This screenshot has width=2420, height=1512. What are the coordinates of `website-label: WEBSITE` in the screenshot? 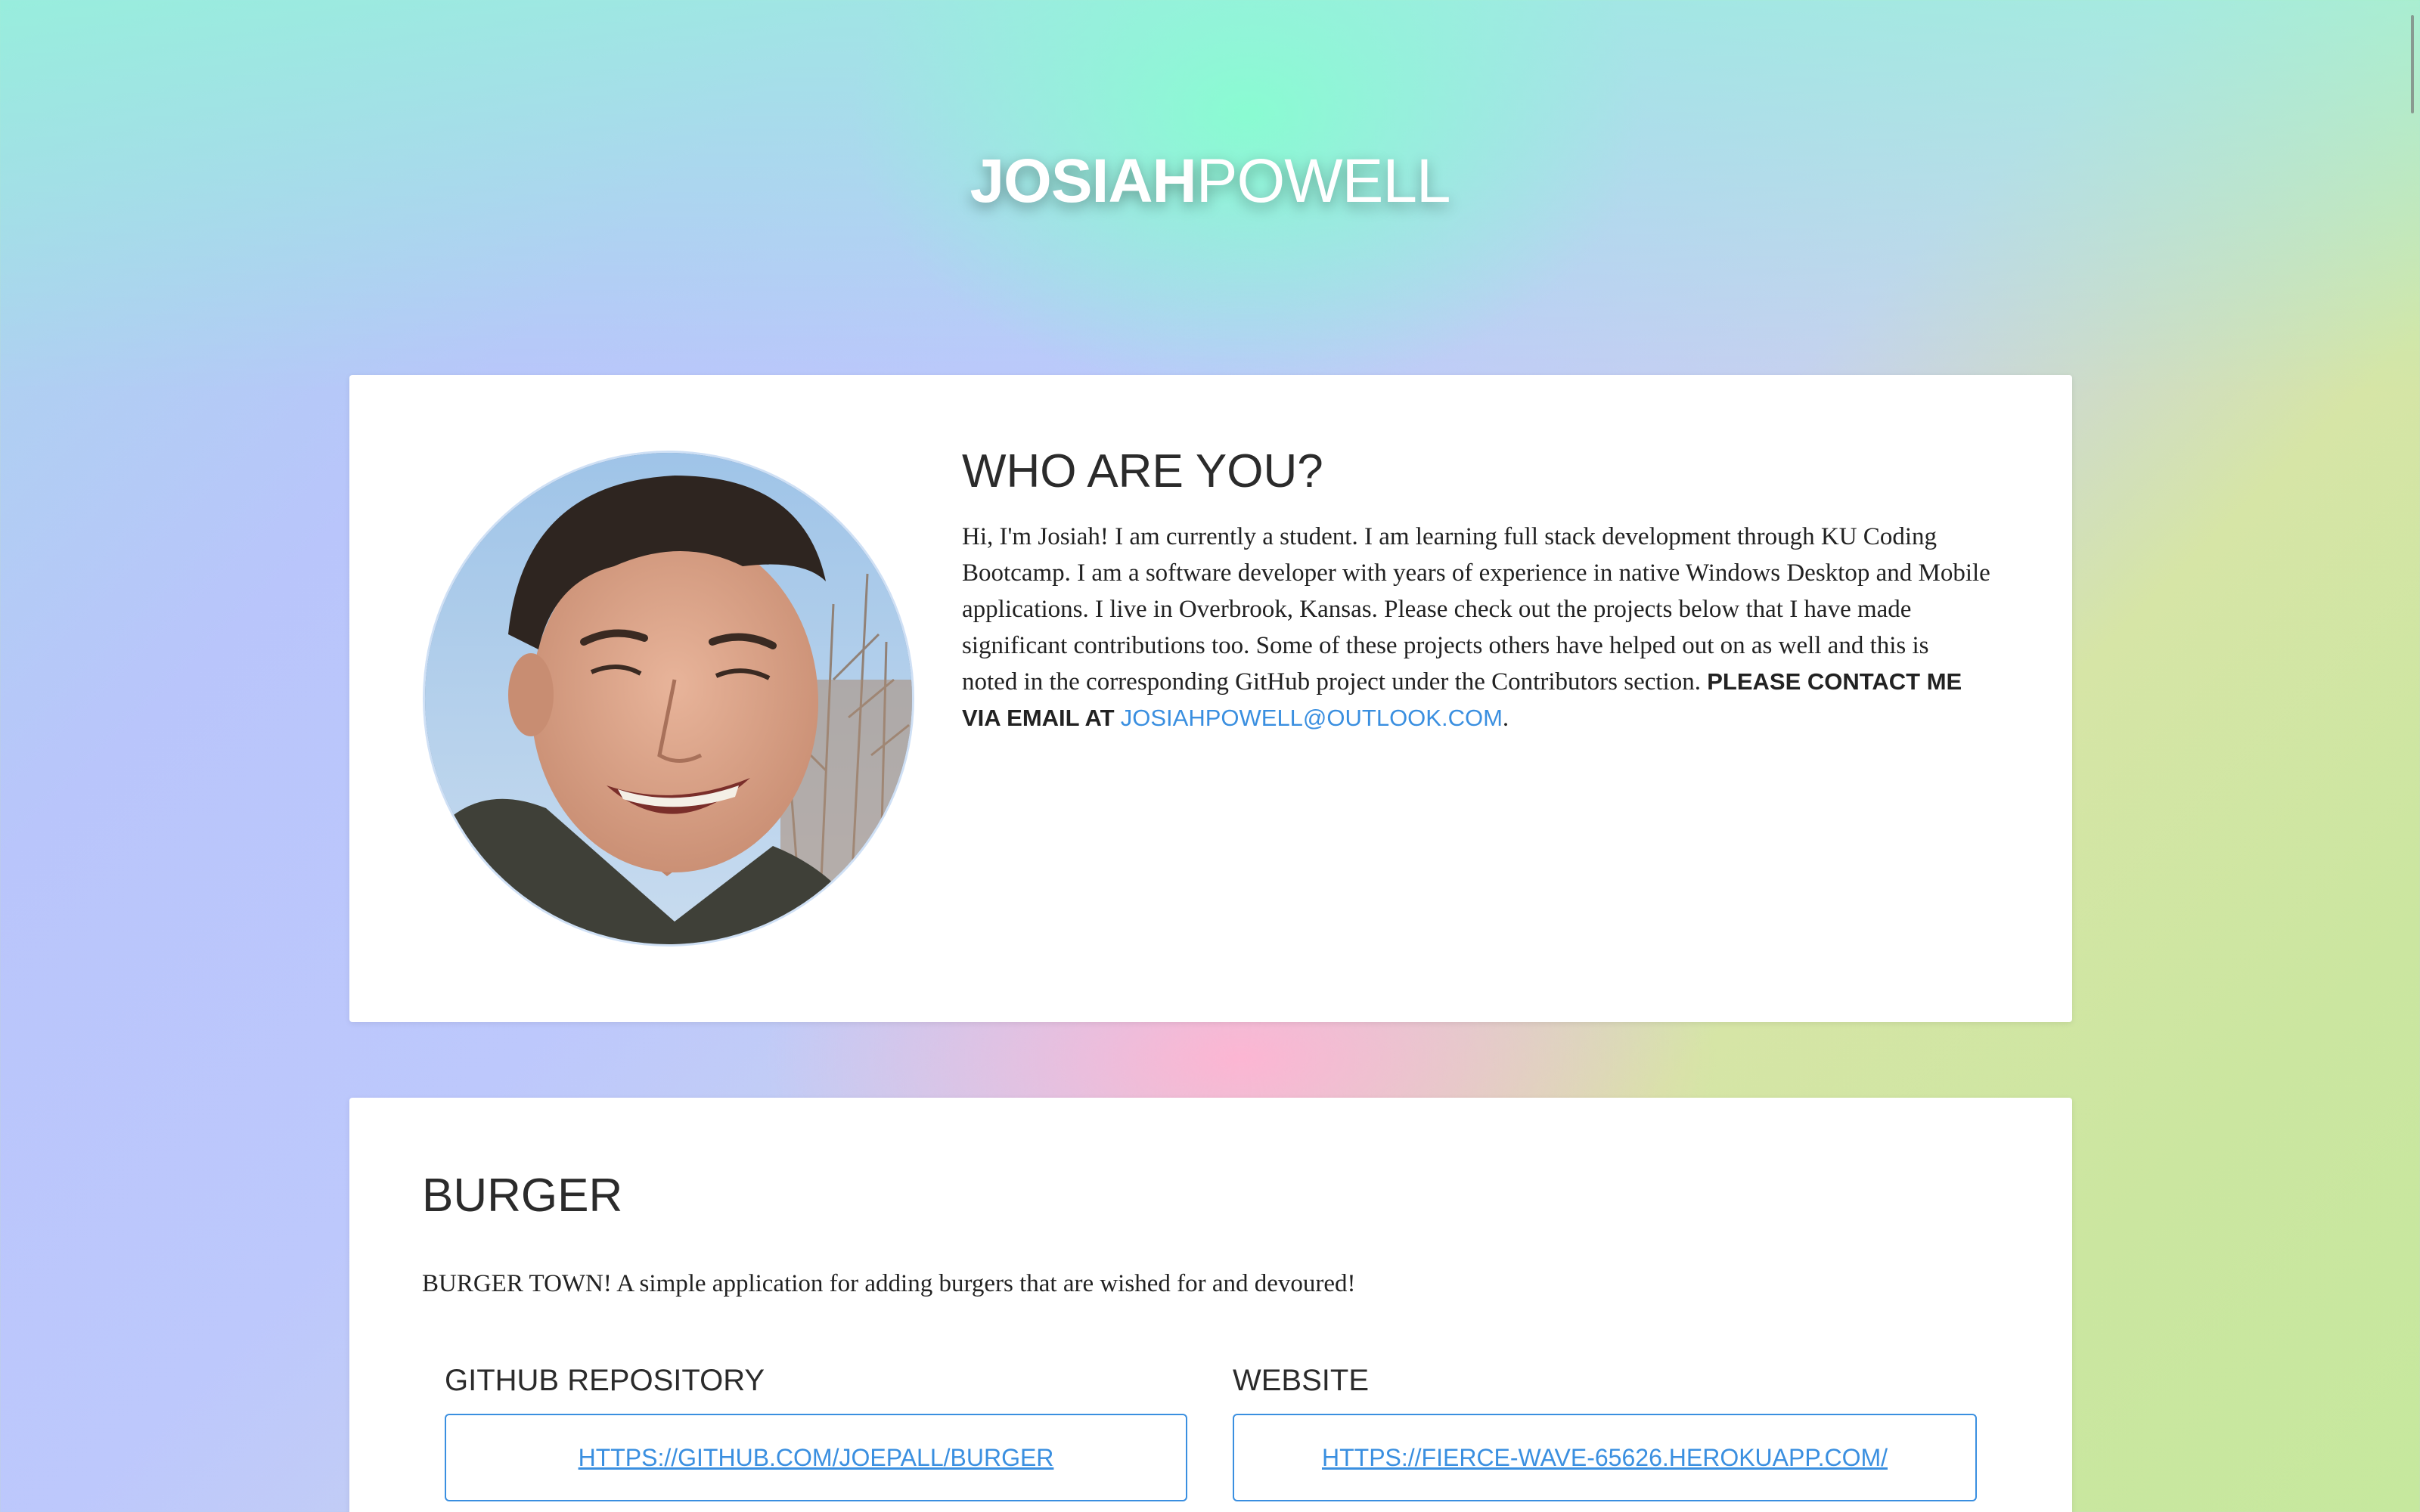 It's located at (1301, 1380).